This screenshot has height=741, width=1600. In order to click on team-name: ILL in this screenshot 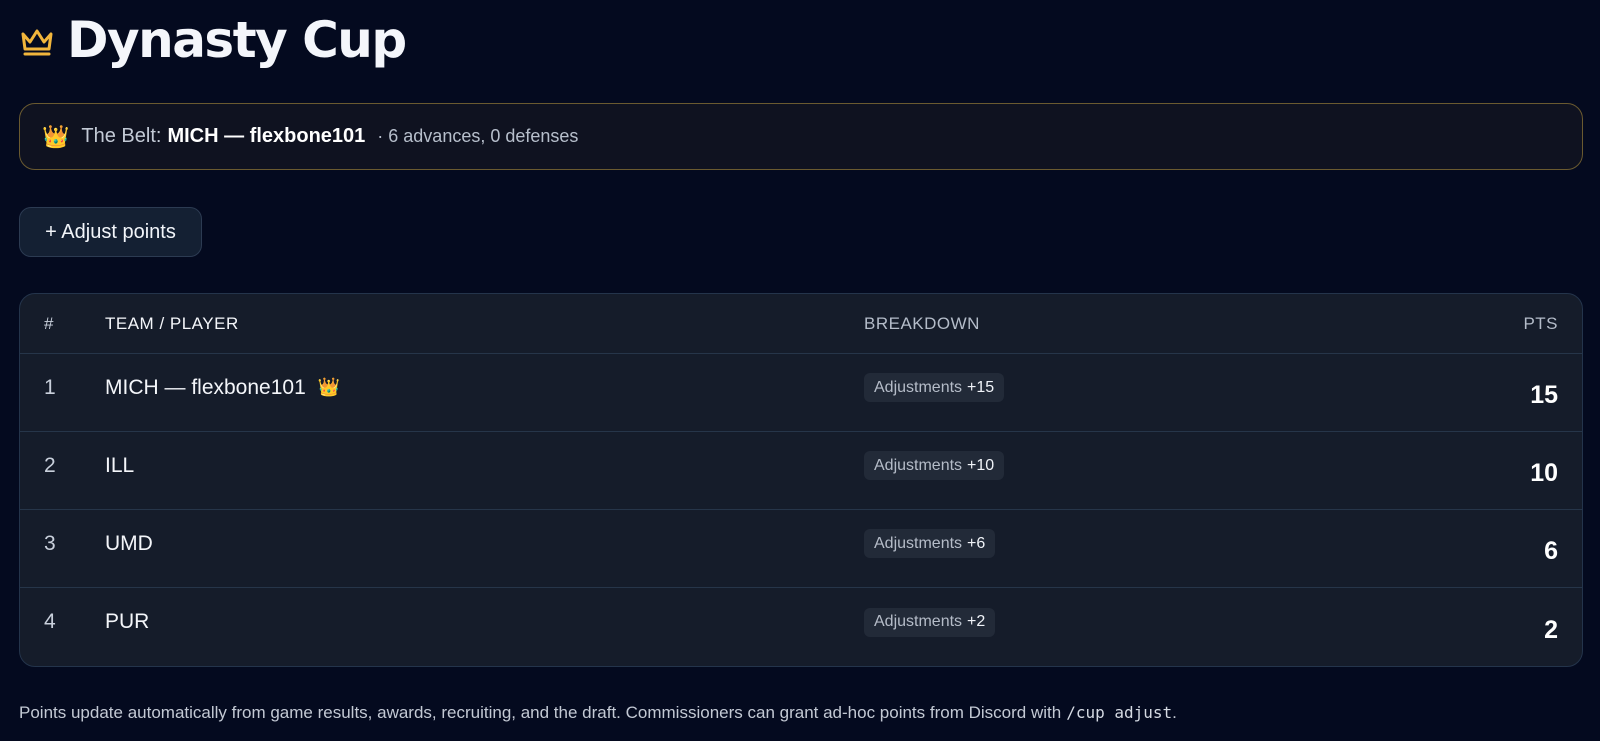, I will do `click(120, 465)`.